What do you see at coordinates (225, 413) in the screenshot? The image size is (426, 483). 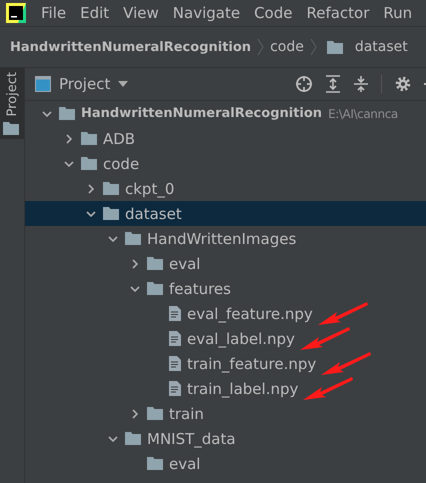 I see `tree-row: train` at bounding box center [225, 413].